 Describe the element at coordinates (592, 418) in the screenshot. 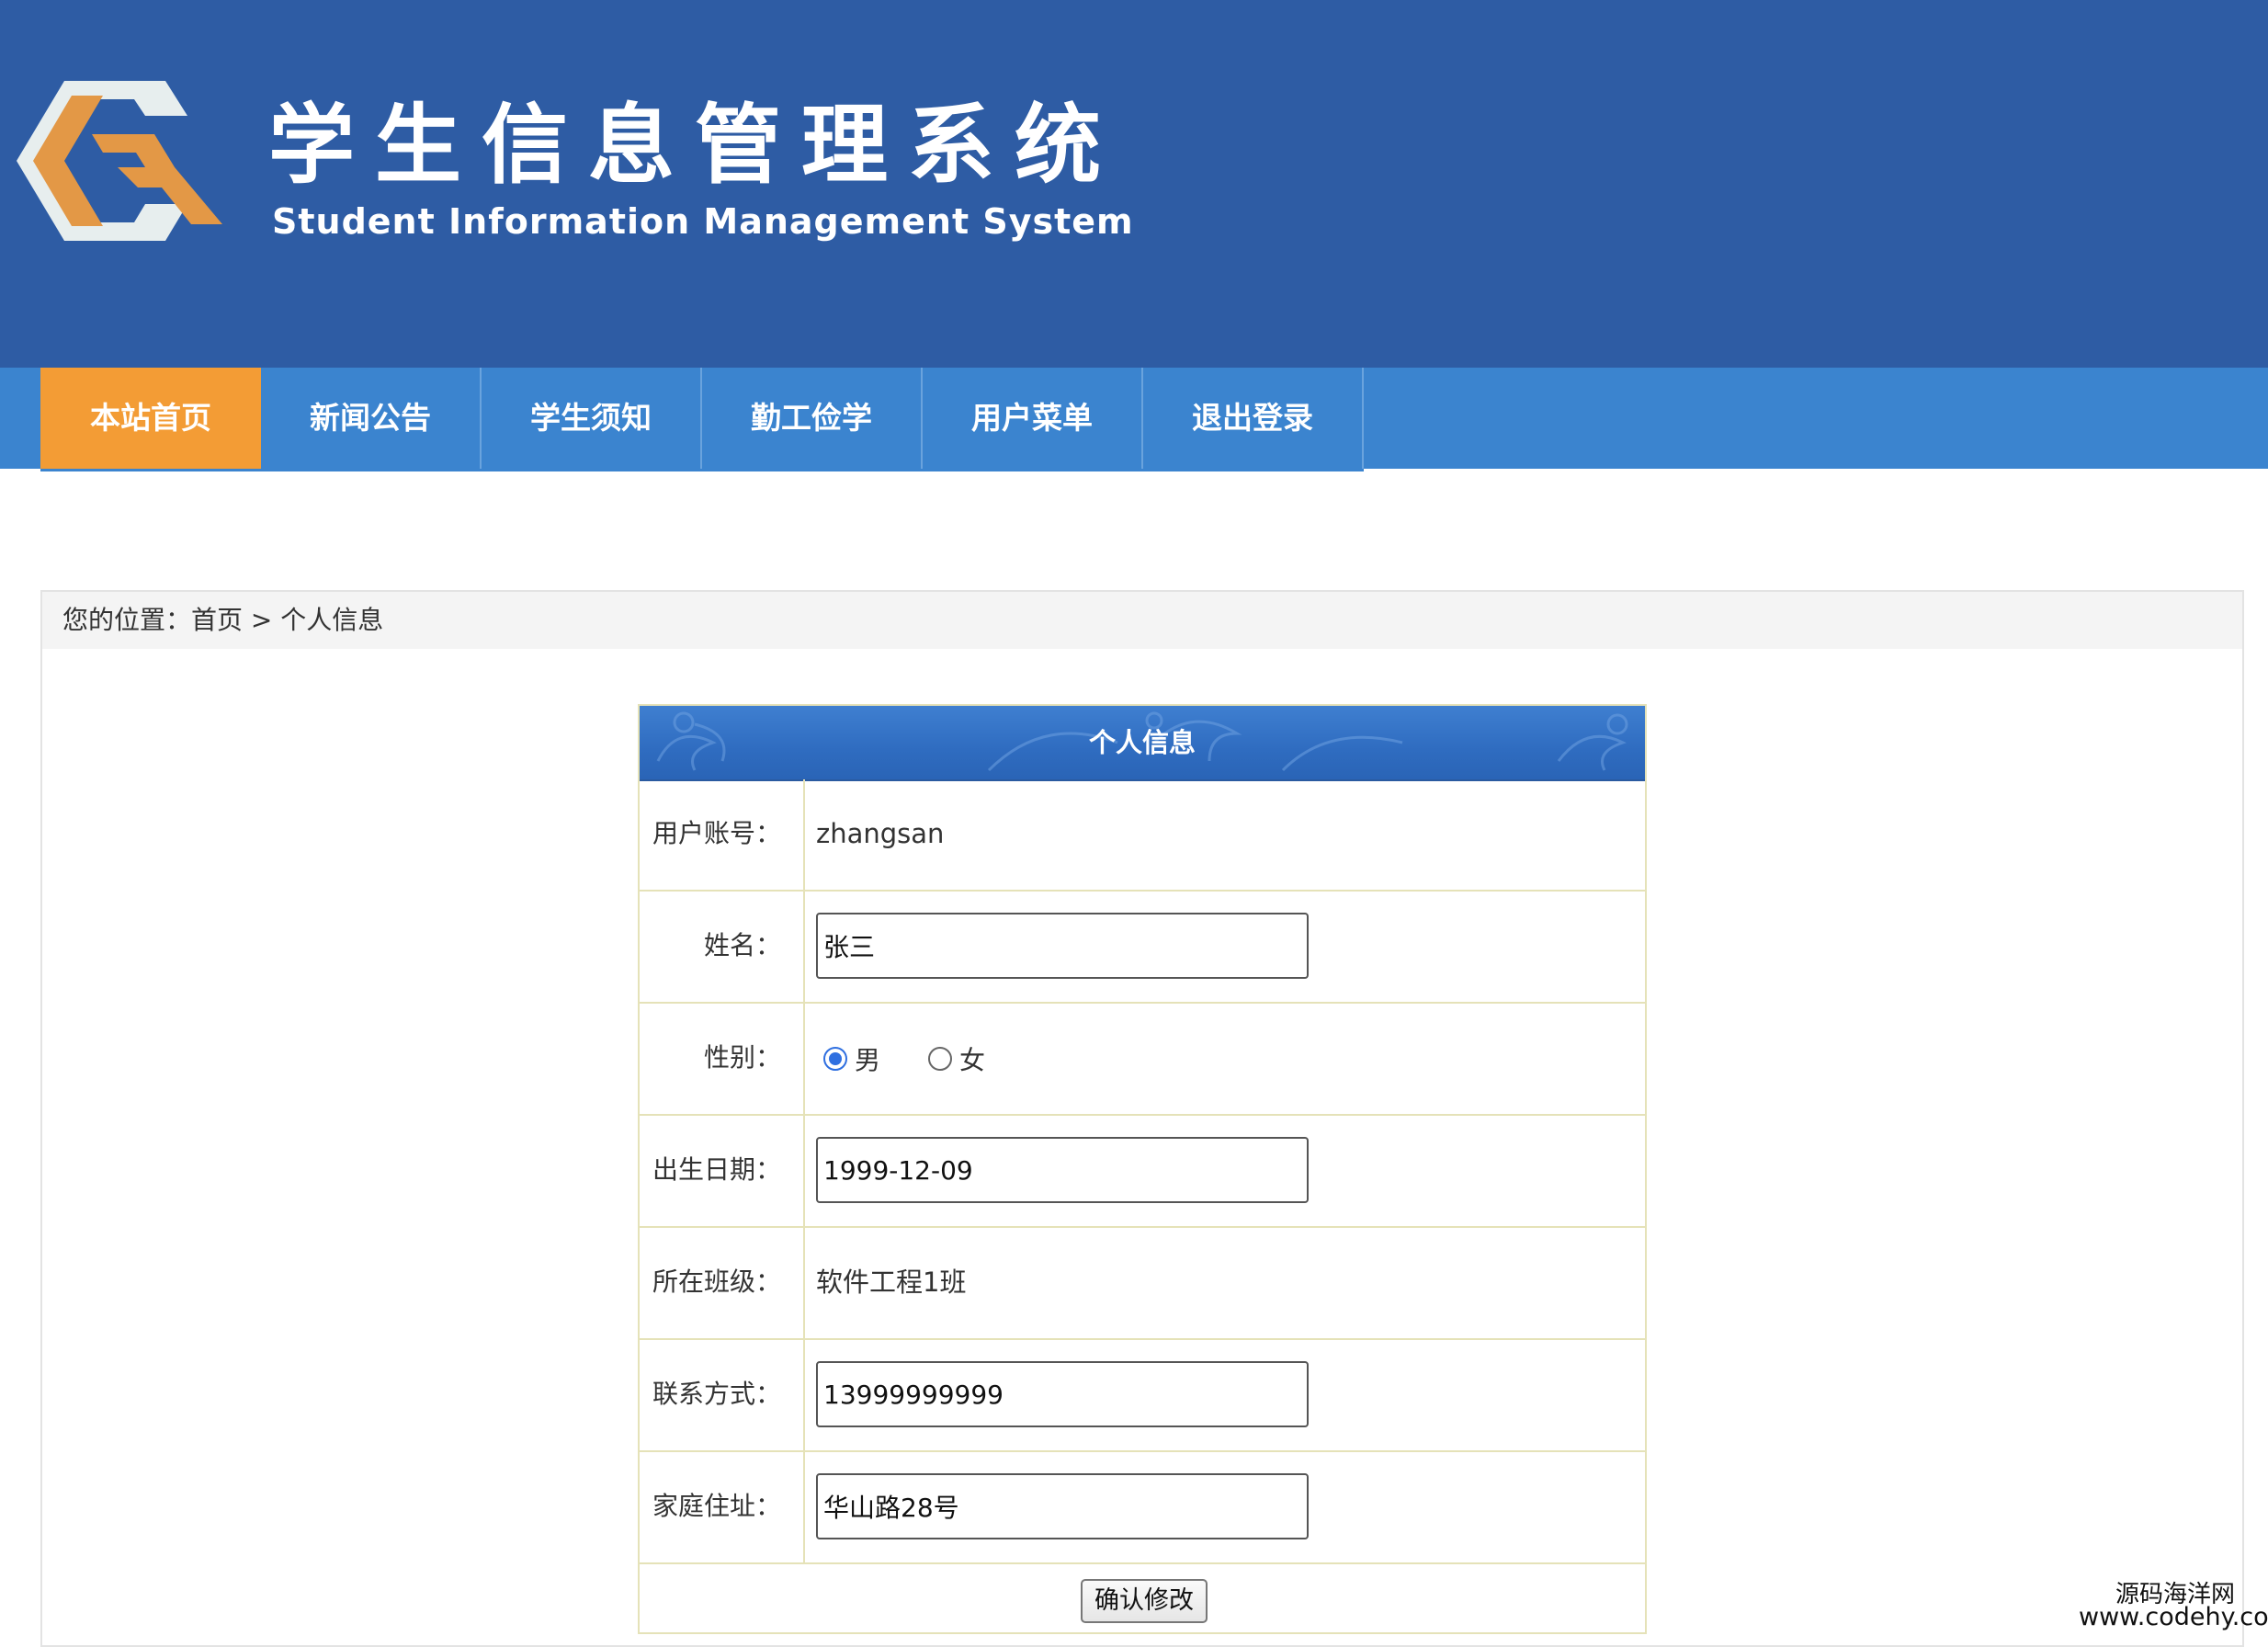

I see `nav-item-student-notice: 学生须知` at that location.